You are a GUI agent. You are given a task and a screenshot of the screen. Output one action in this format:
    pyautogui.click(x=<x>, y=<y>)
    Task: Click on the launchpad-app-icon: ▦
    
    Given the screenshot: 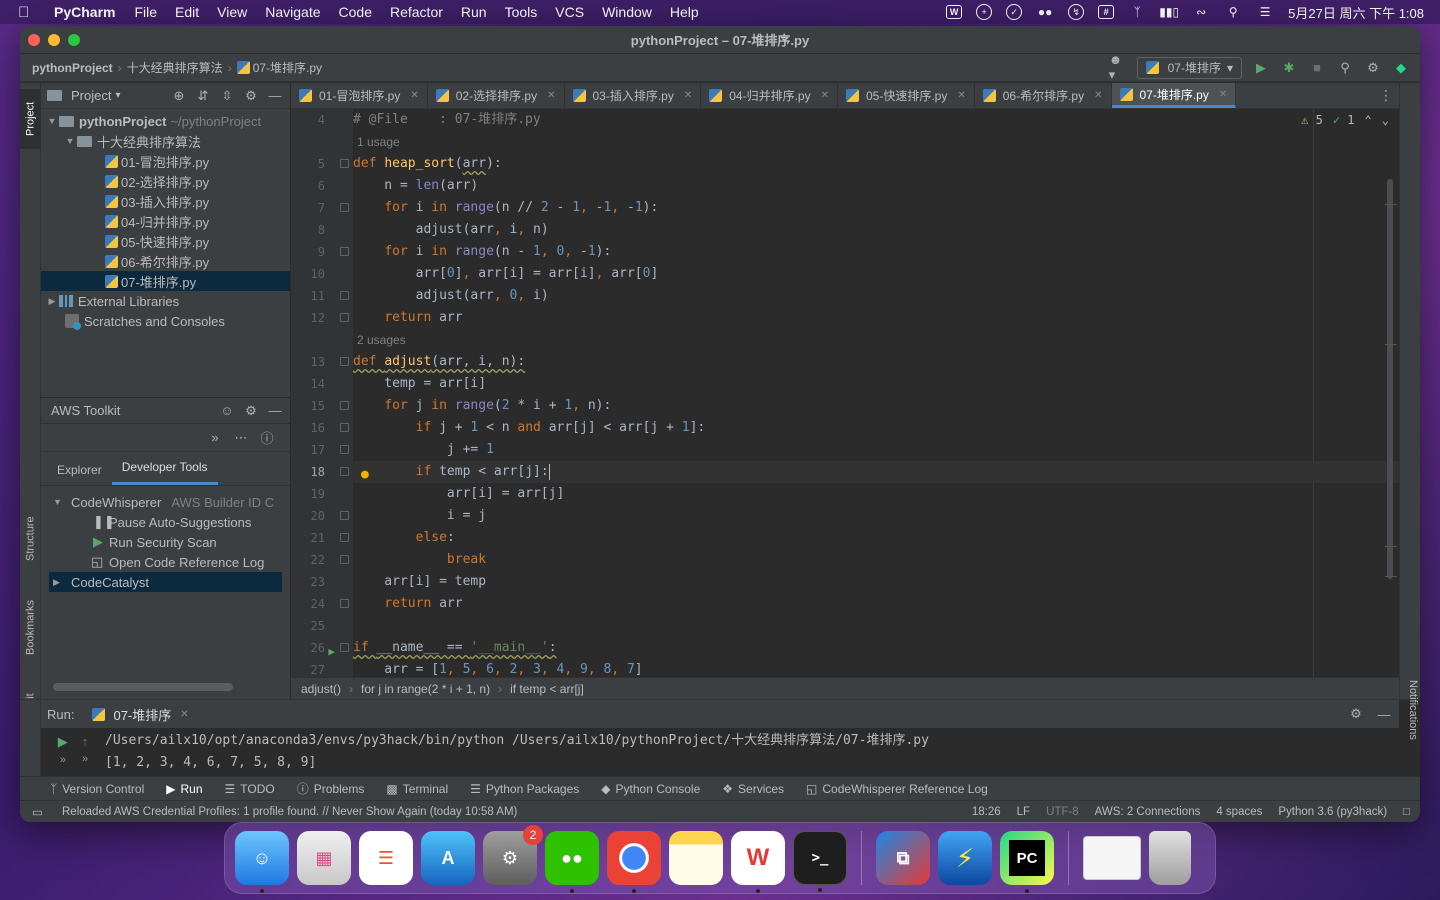 What is the action you would take?
    pyautogui.click(x=324, y=858)
    